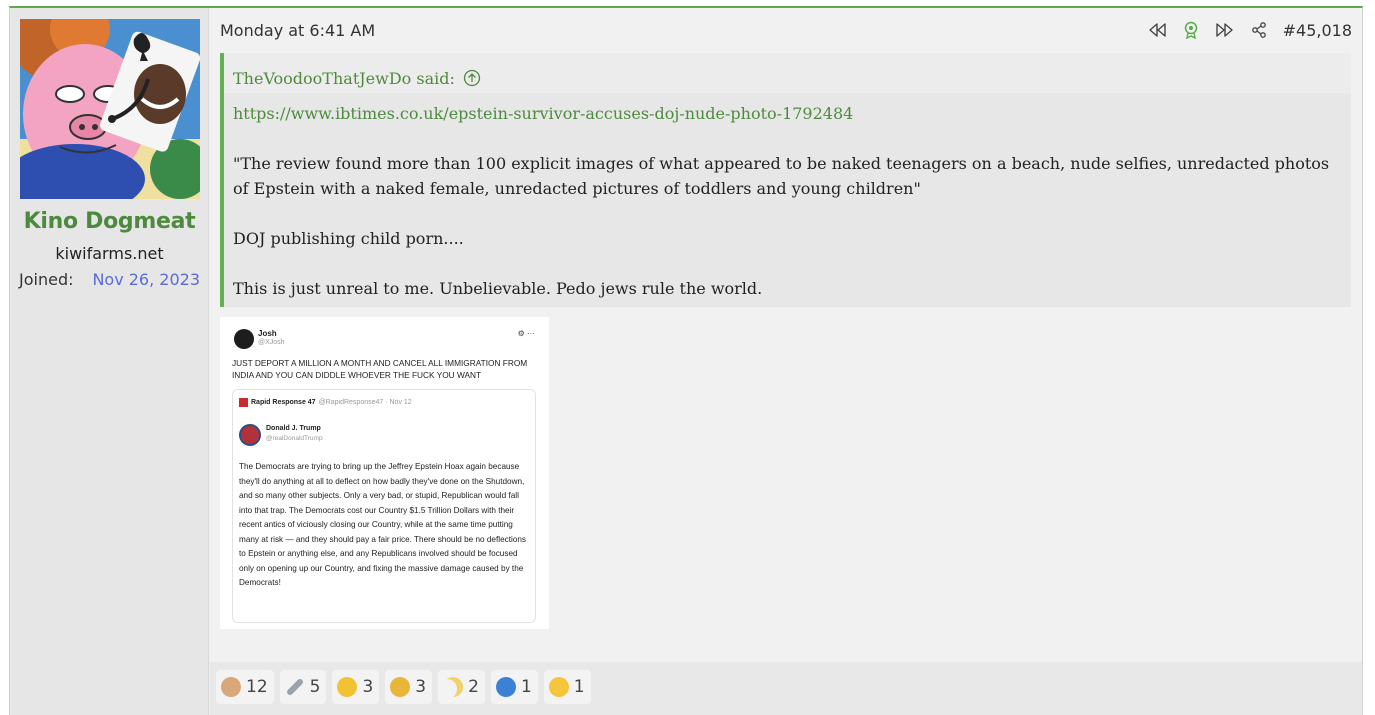  What do you see at coordinates (257, 687) in the screenshot?
I see `reaction-count: 12` at bounding box center [257, 687].